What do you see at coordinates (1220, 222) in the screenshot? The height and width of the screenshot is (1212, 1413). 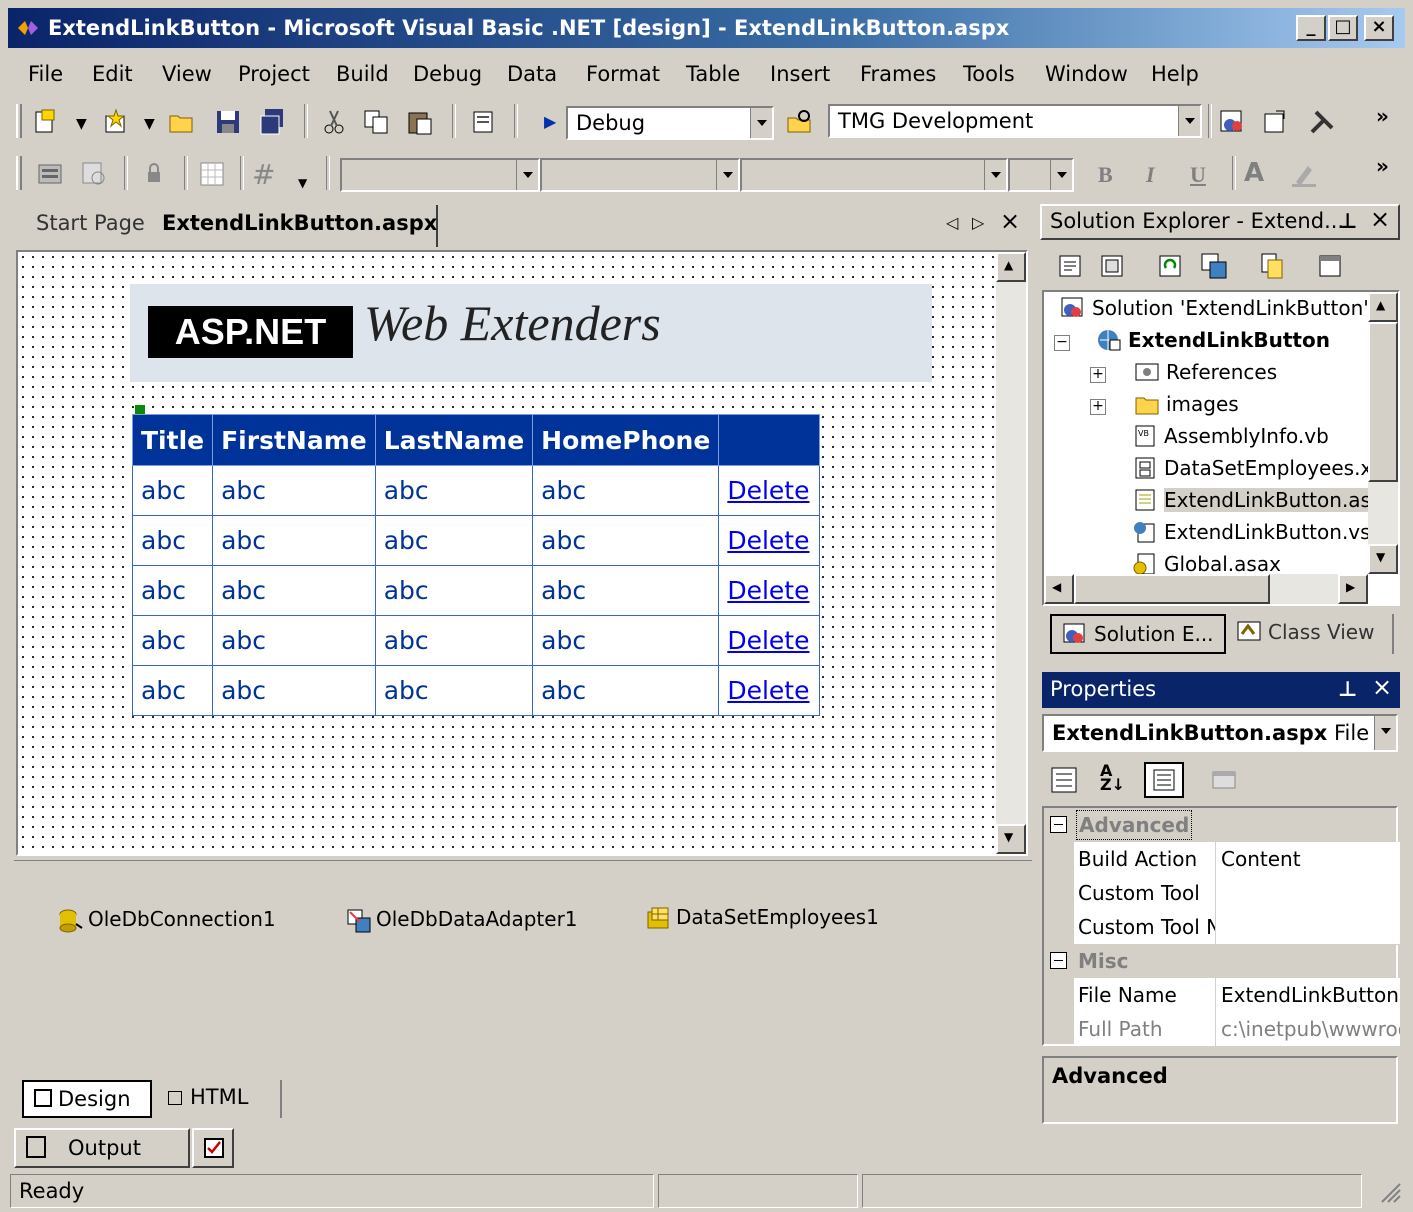 I see `solution-explorer-header: Solution Explorer - Extend... ⊥ ×` at bounding box center [1220, 222].